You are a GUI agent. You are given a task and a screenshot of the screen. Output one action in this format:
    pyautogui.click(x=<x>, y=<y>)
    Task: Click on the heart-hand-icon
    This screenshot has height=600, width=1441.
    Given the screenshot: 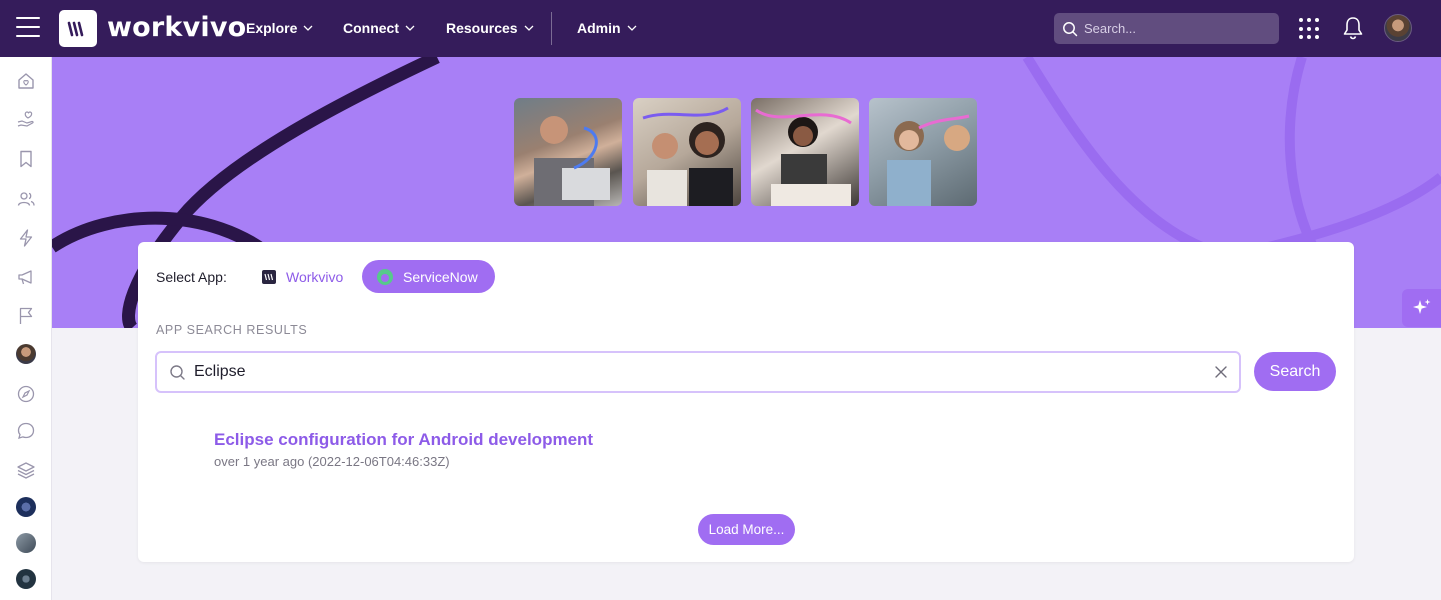 What is the action you would take?
    pyautogui.click(x=26, y=119)
    